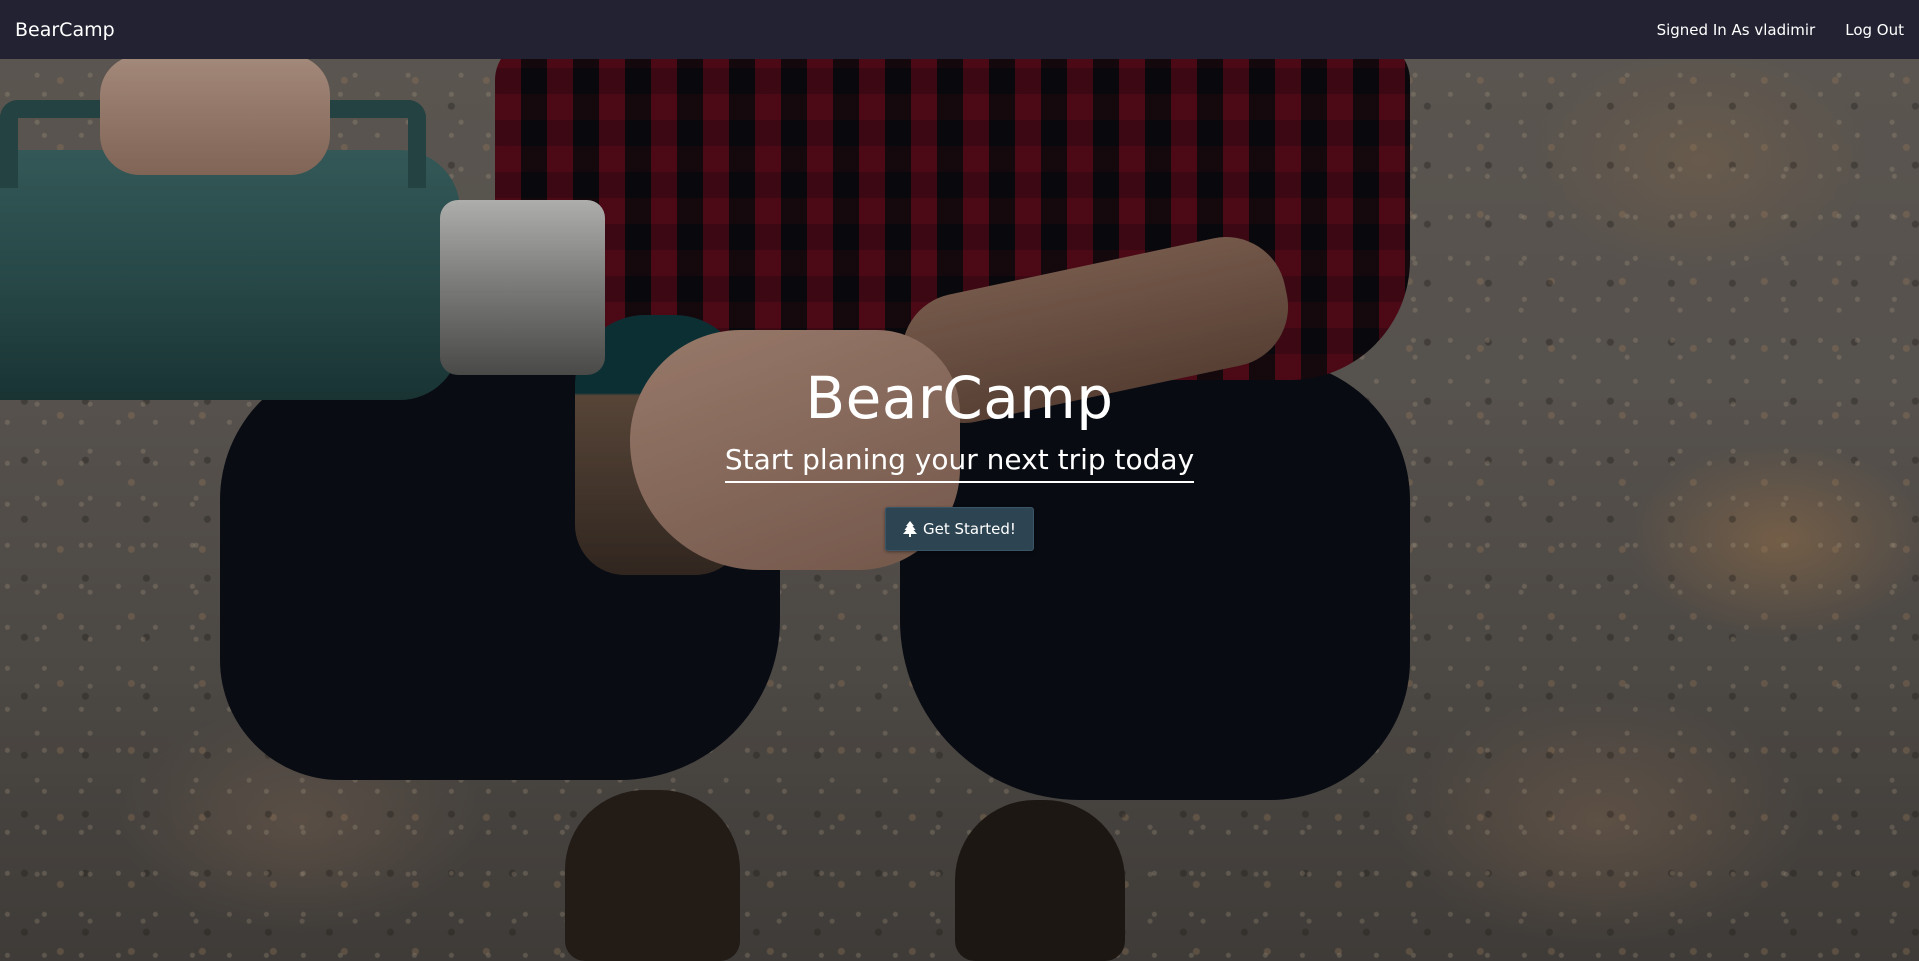 The width and height of the screenshot is (1919, 961). I want to click on signed-in-status: Signed In As vladimir, so click(1736, 29).